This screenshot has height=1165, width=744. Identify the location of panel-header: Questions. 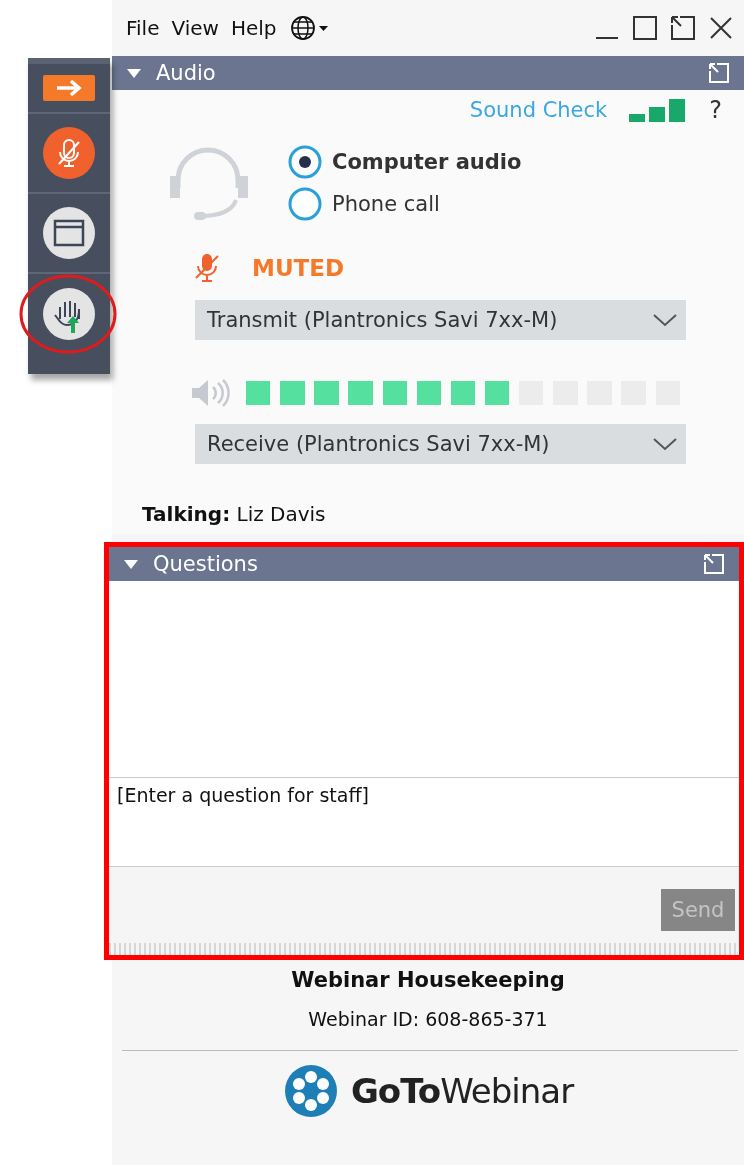
(424, 564).